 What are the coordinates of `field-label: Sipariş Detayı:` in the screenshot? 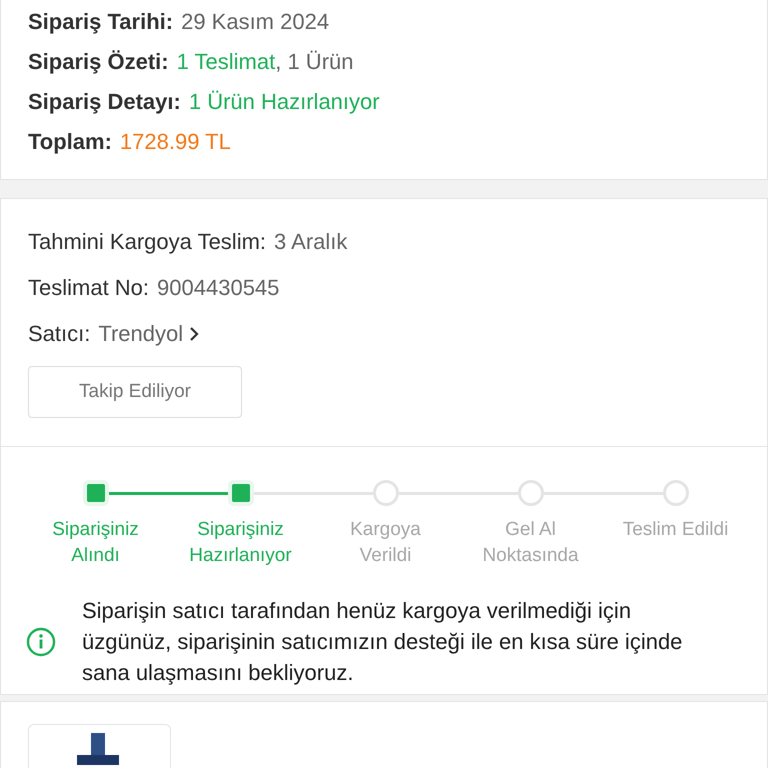 It's located at (104, 102).